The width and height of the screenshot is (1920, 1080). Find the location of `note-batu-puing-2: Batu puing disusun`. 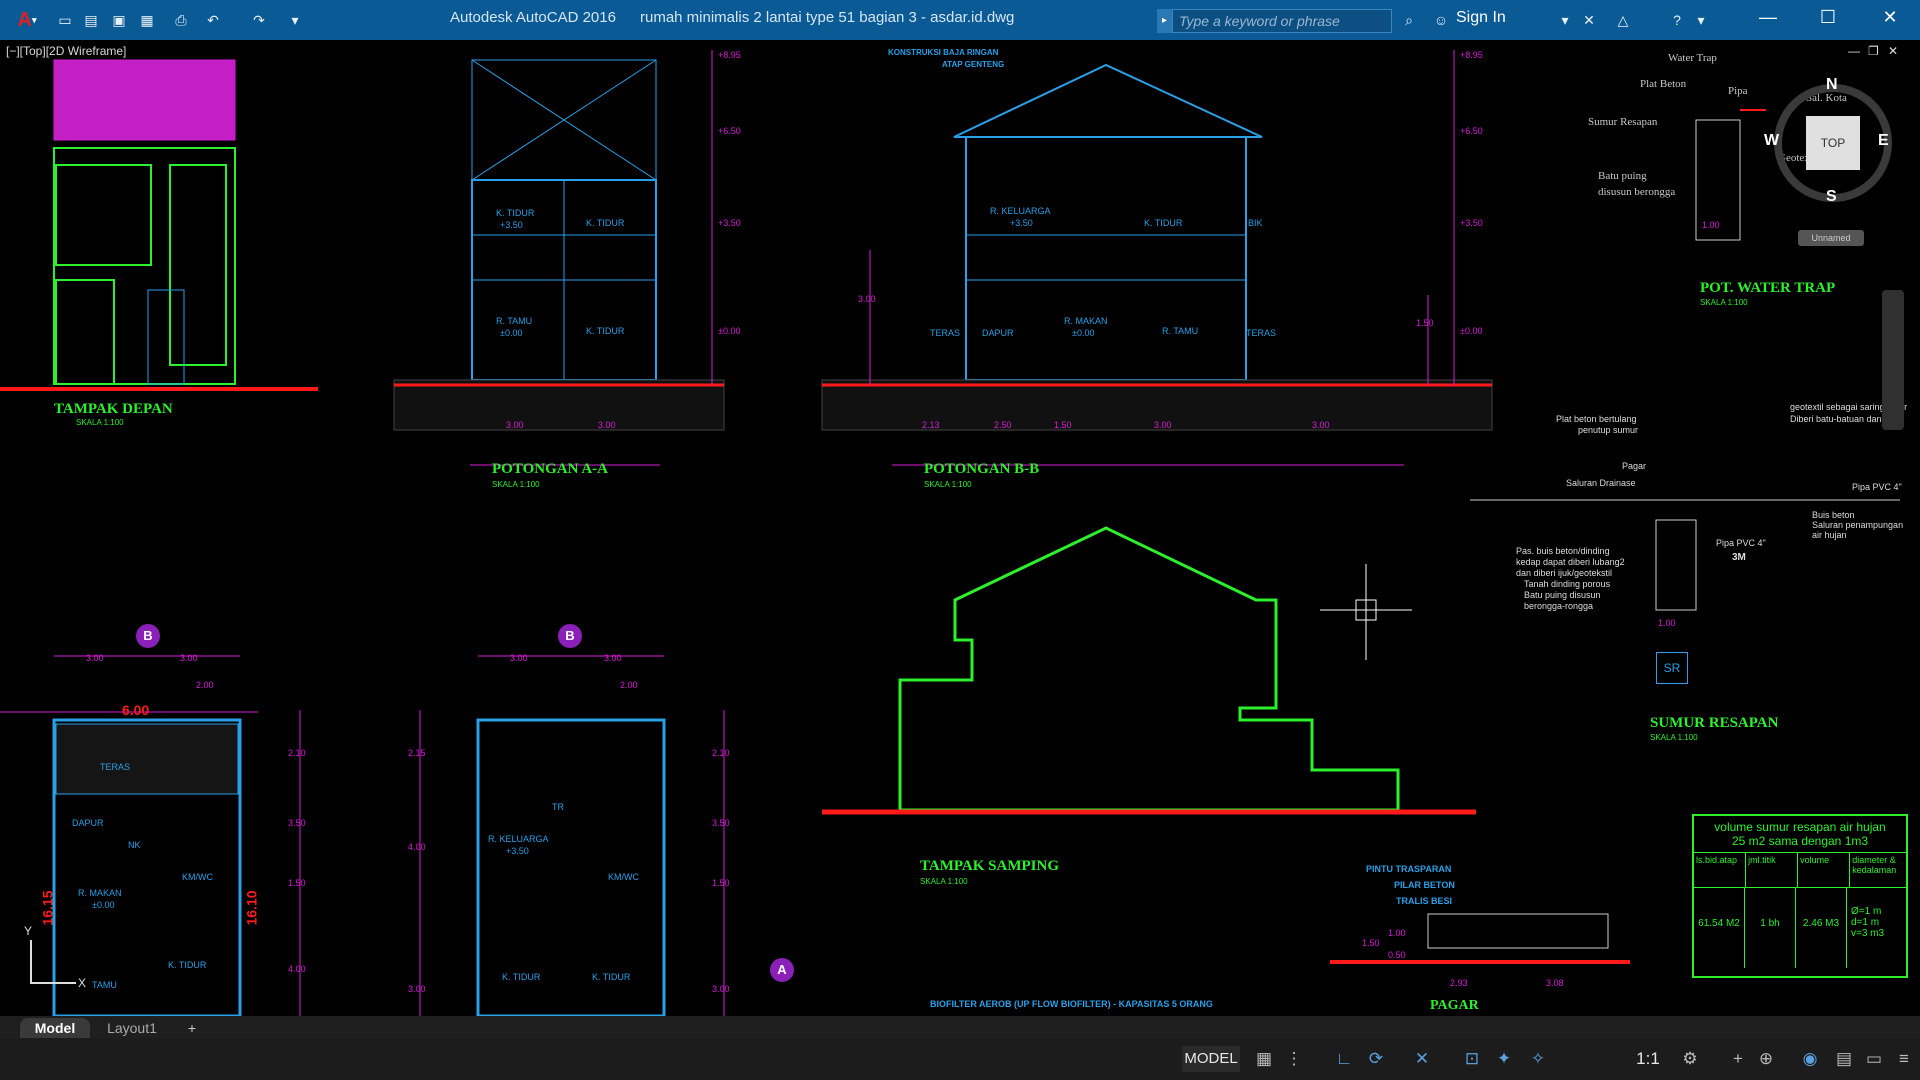

note-batu-puing-2: Batu puing disusun is located at coordinates (1562, 595).